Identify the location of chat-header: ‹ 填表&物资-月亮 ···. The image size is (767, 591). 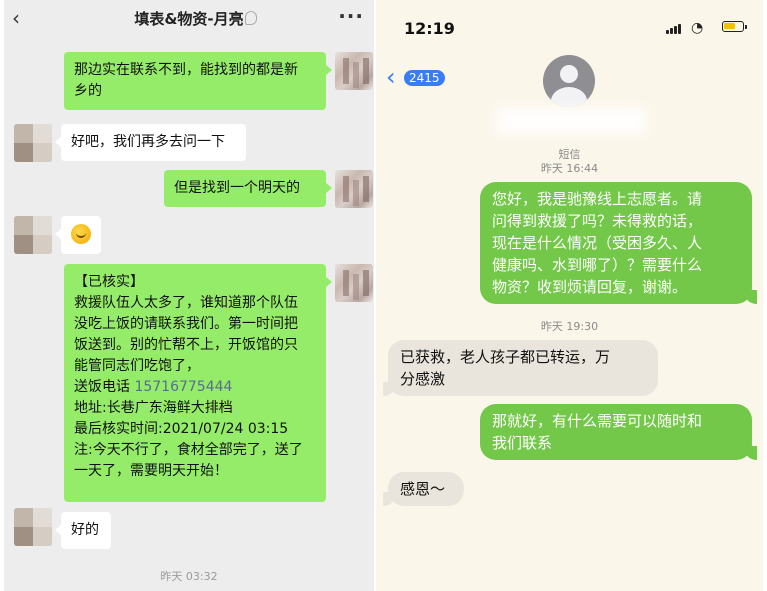
(189, 19).